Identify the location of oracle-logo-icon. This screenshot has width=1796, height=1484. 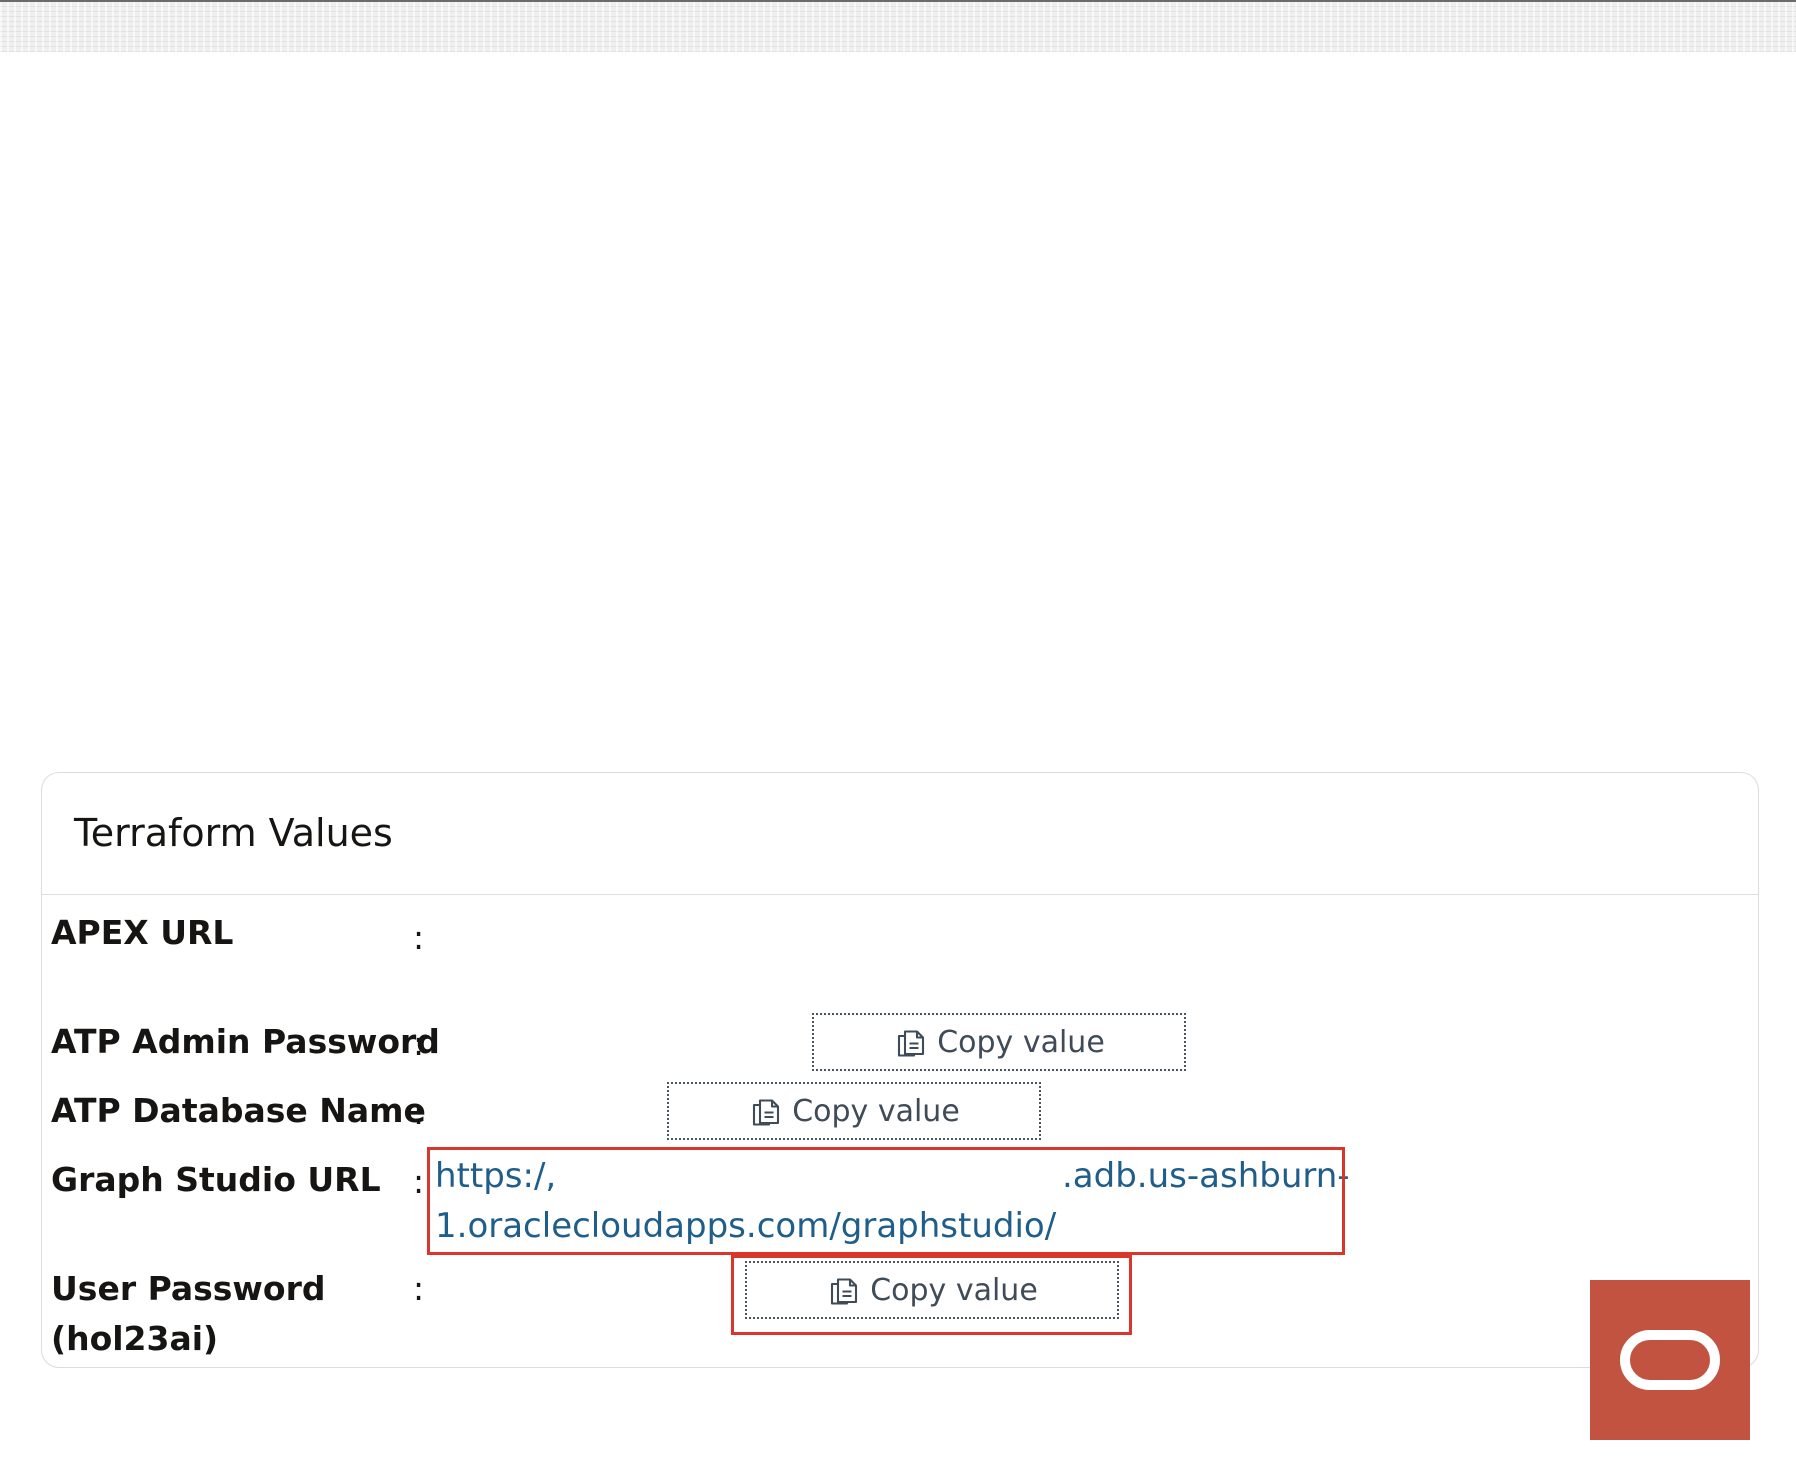
(1670, 1360).